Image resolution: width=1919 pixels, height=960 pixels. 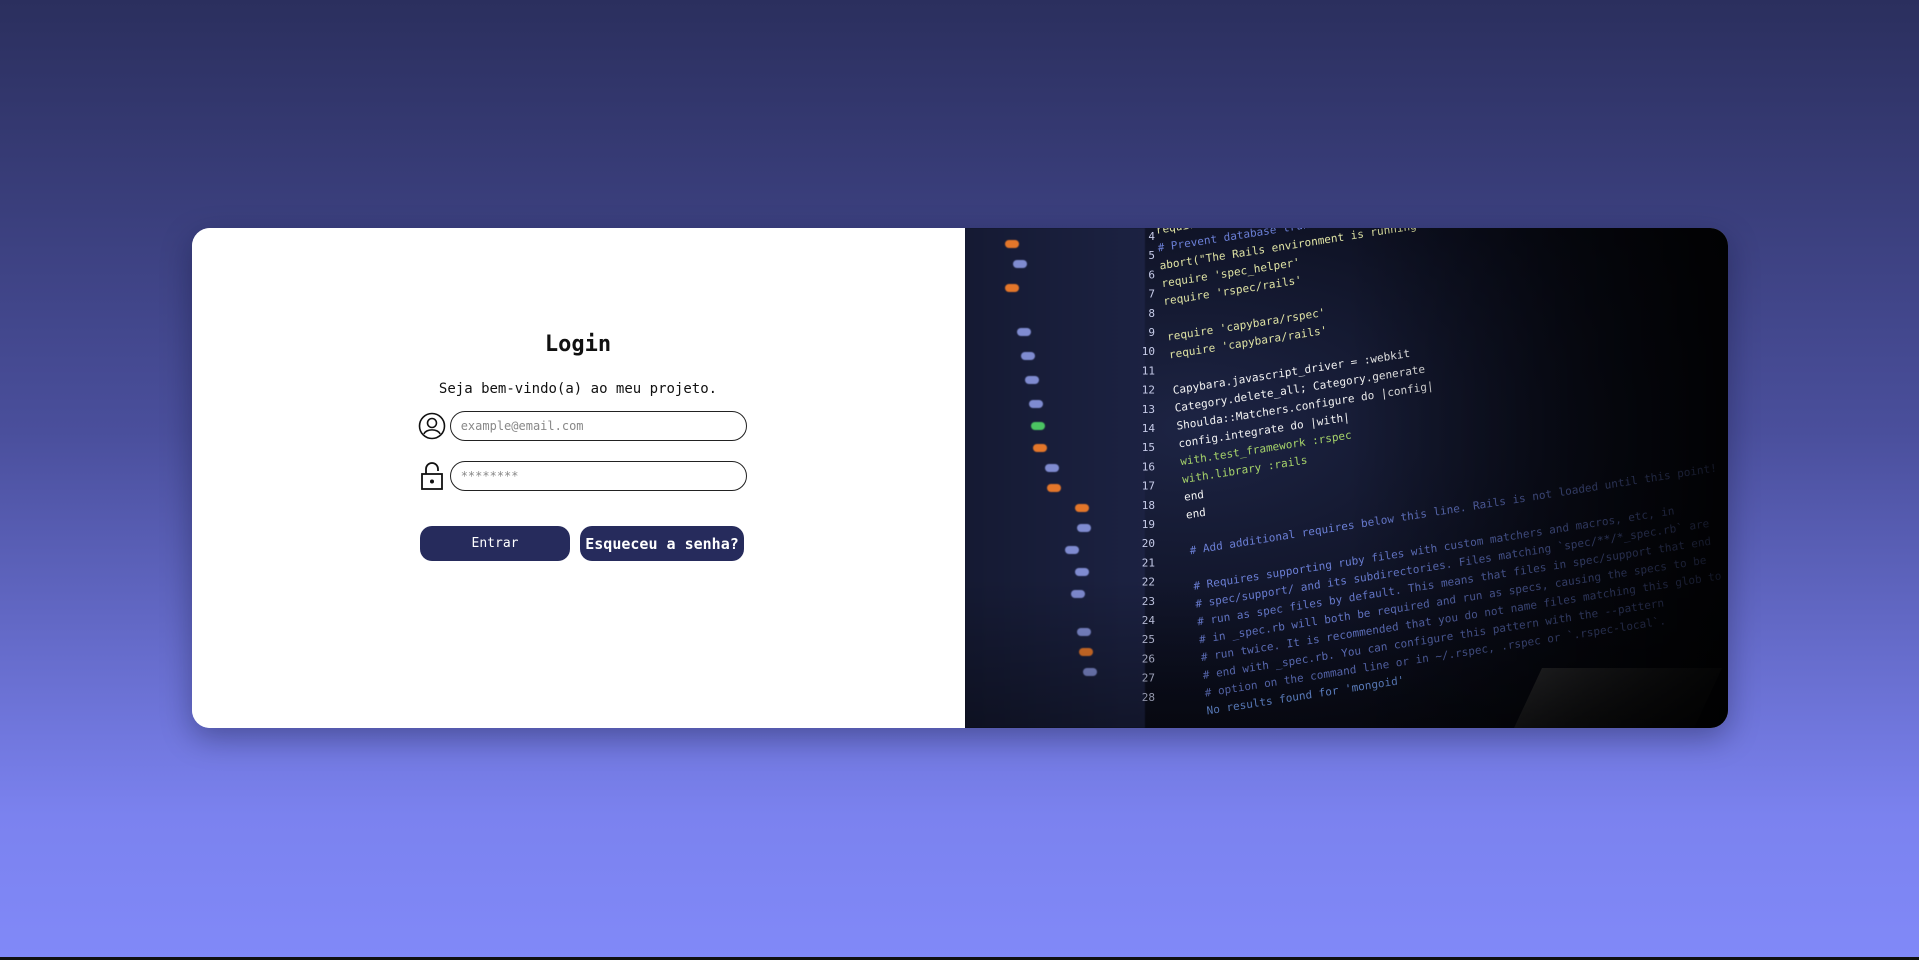 I want to click on lock-icon, so click(x=432, y=476).